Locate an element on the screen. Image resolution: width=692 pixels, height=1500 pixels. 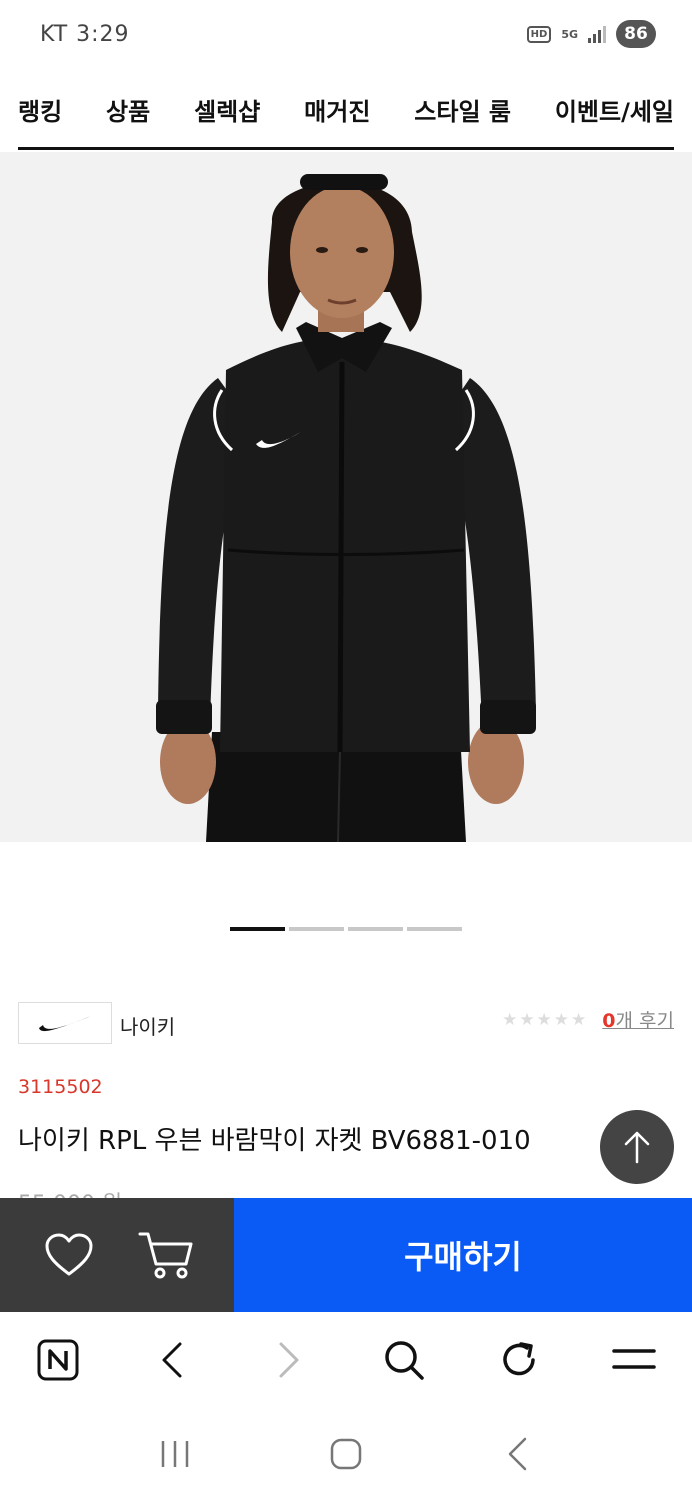
status-icons: HD 5G 86 is located at coordinates (591, 34).